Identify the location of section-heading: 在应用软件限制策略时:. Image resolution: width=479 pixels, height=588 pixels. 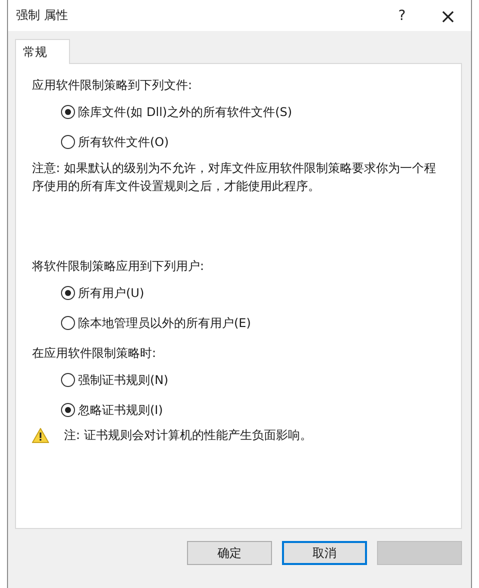
(95, 353).